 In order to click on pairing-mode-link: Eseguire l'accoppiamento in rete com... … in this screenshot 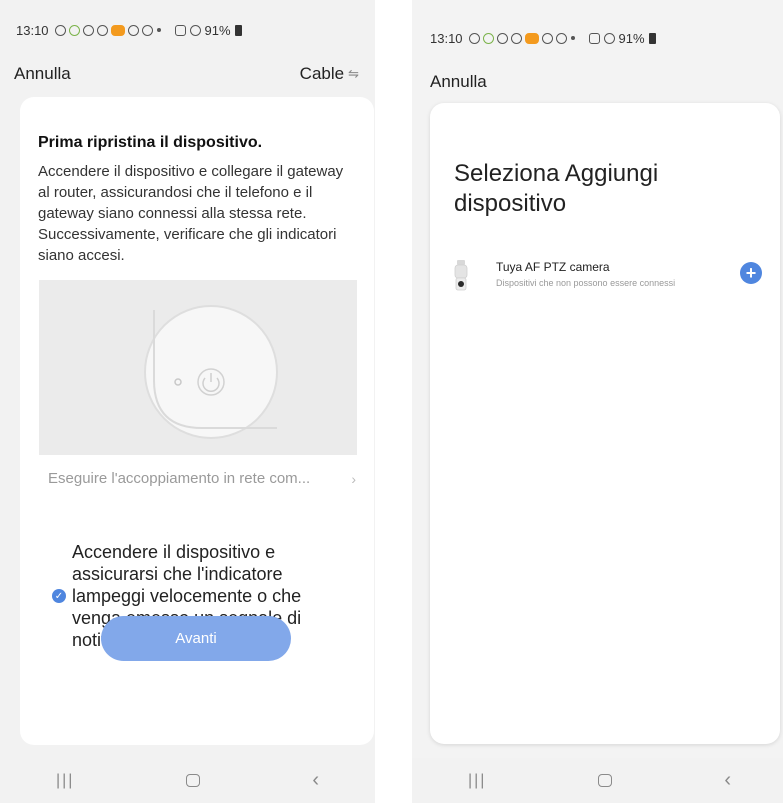, I will do `click(202, 478)`.